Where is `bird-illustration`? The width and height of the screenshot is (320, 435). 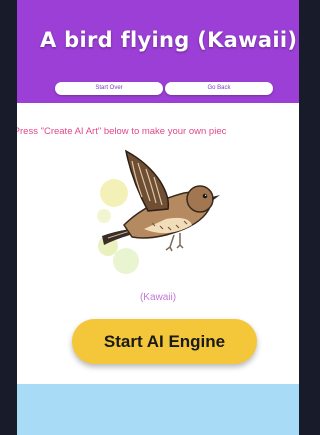 bird-illustration is located at coordinates (158, 211).